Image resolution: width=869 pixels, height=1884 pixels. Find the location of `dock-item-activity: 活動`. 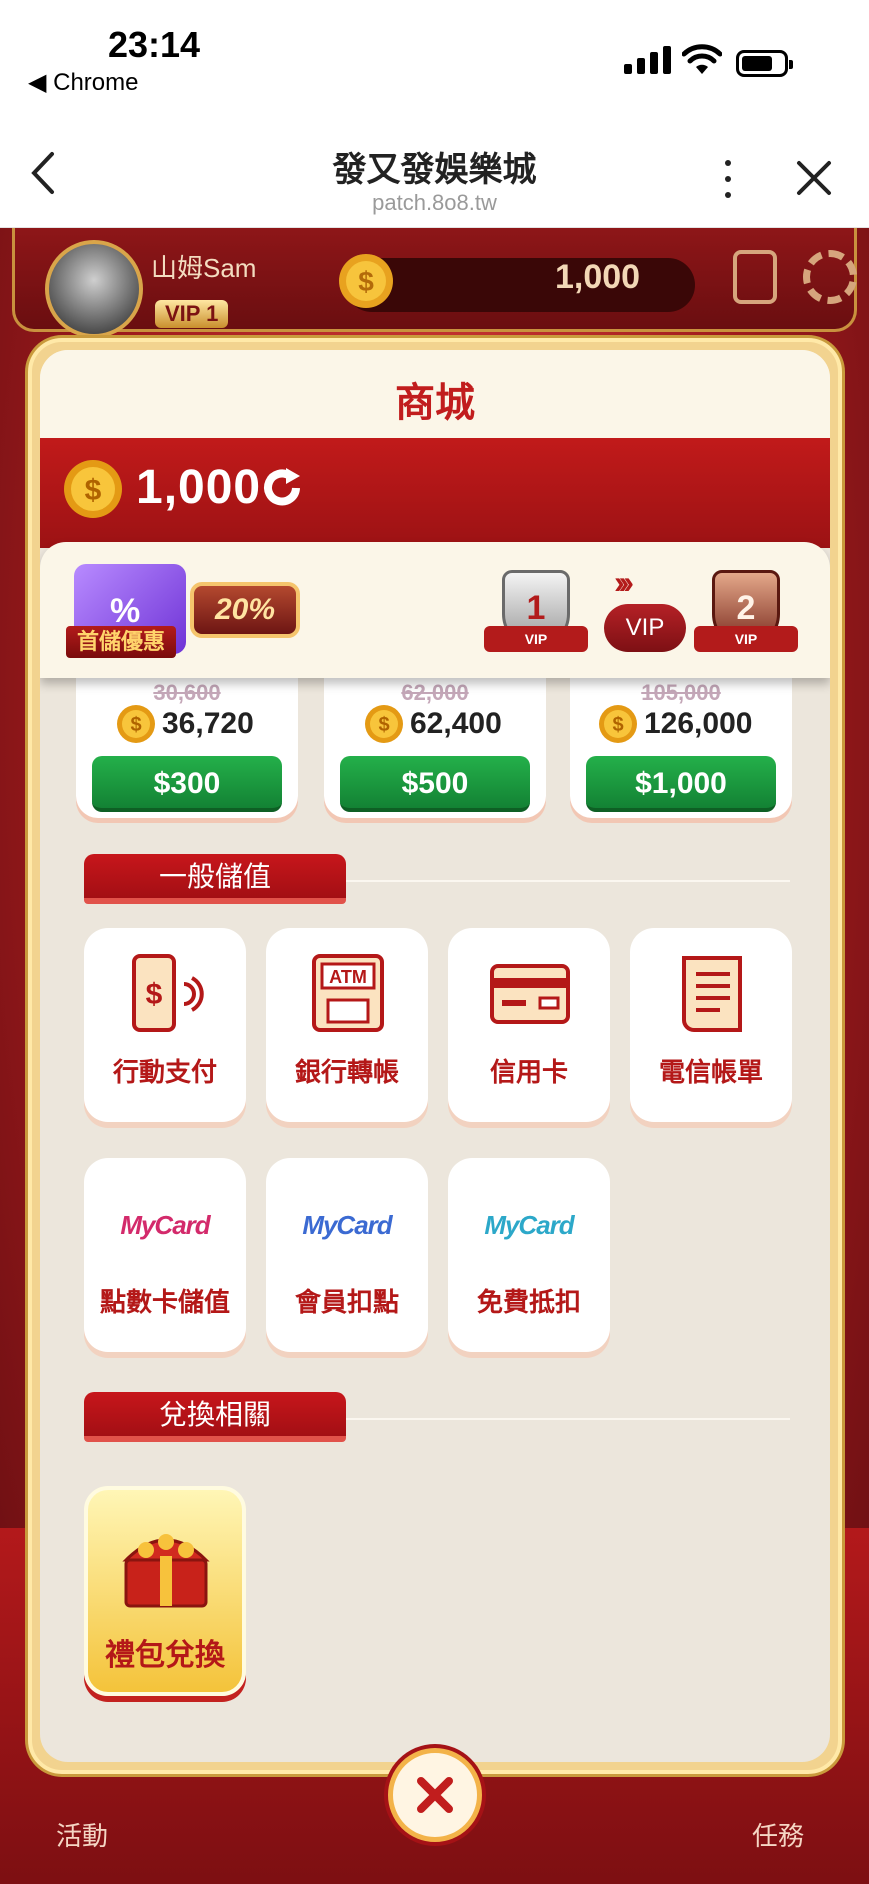

dock-item-activity: 活動 is located at coordinates (82, 1834).